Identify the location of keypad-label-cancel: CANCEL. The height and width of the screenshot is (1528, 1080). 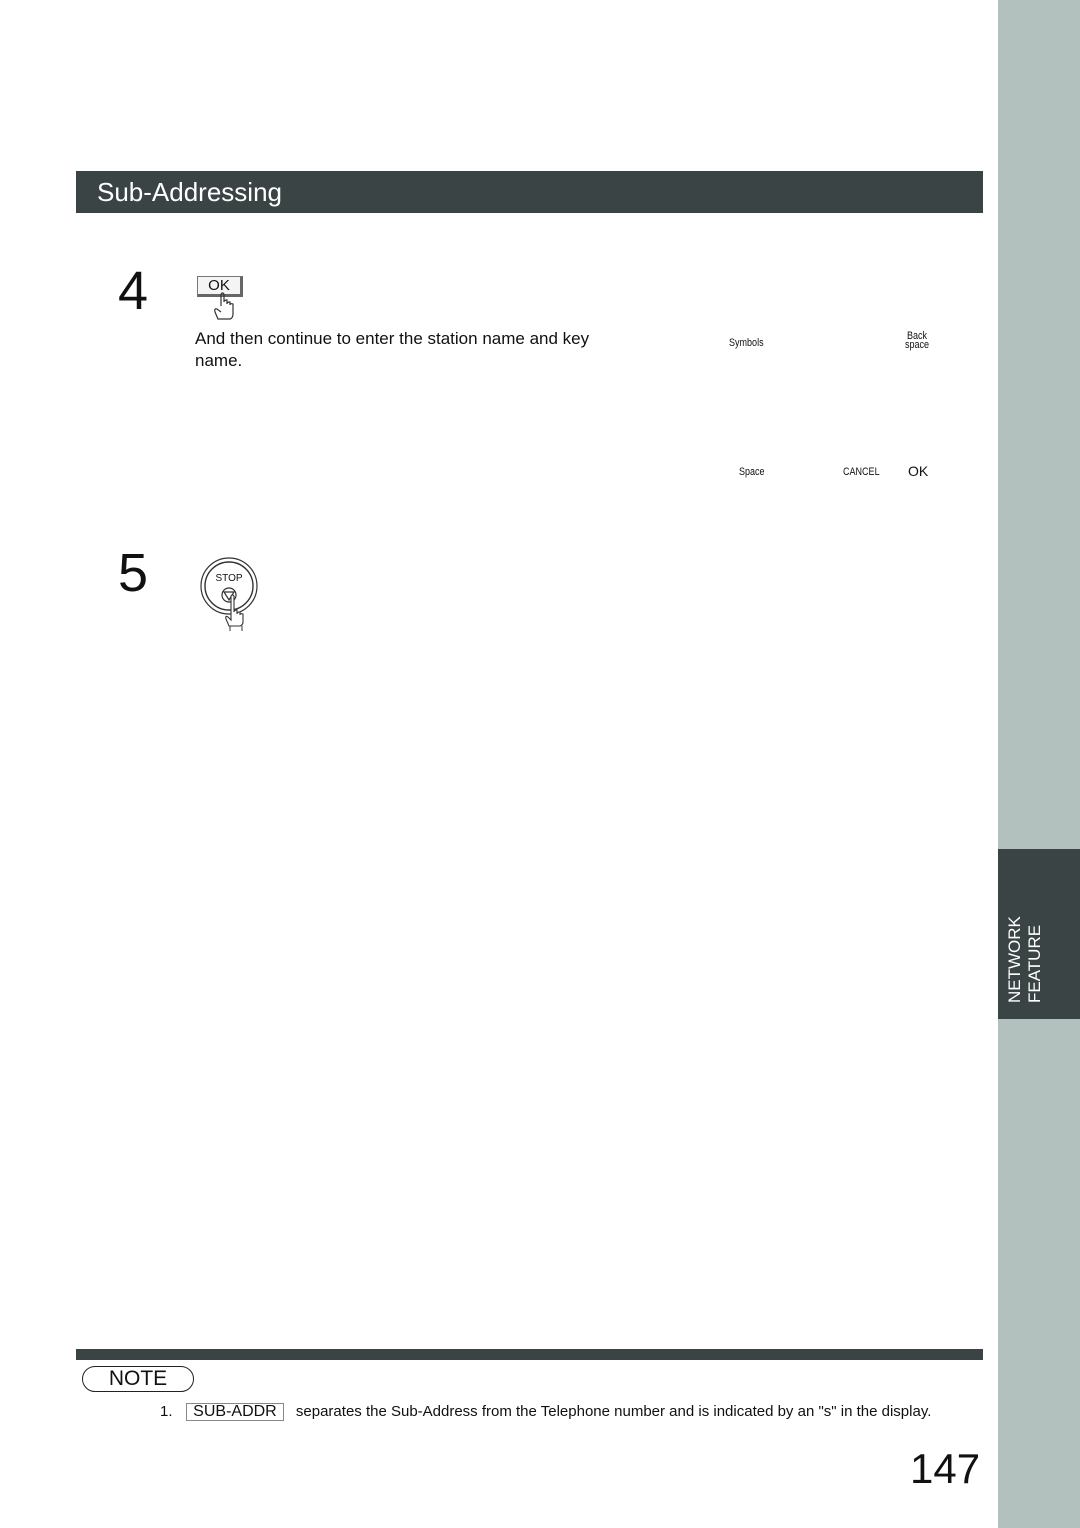
(861, 472).